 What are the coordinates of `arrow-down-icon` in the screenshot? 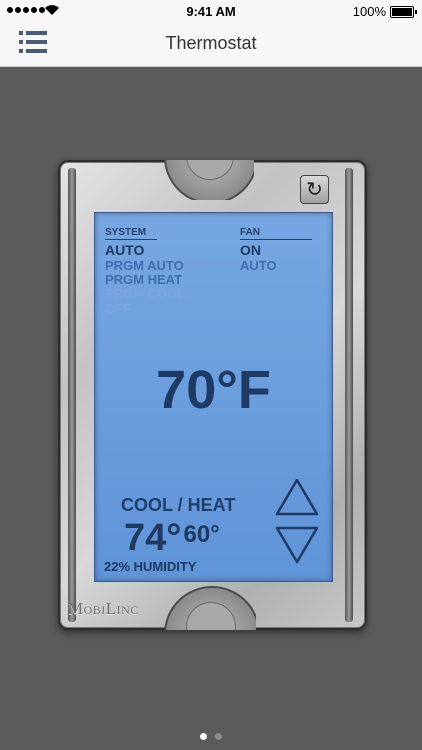 It's located at (297, 545).